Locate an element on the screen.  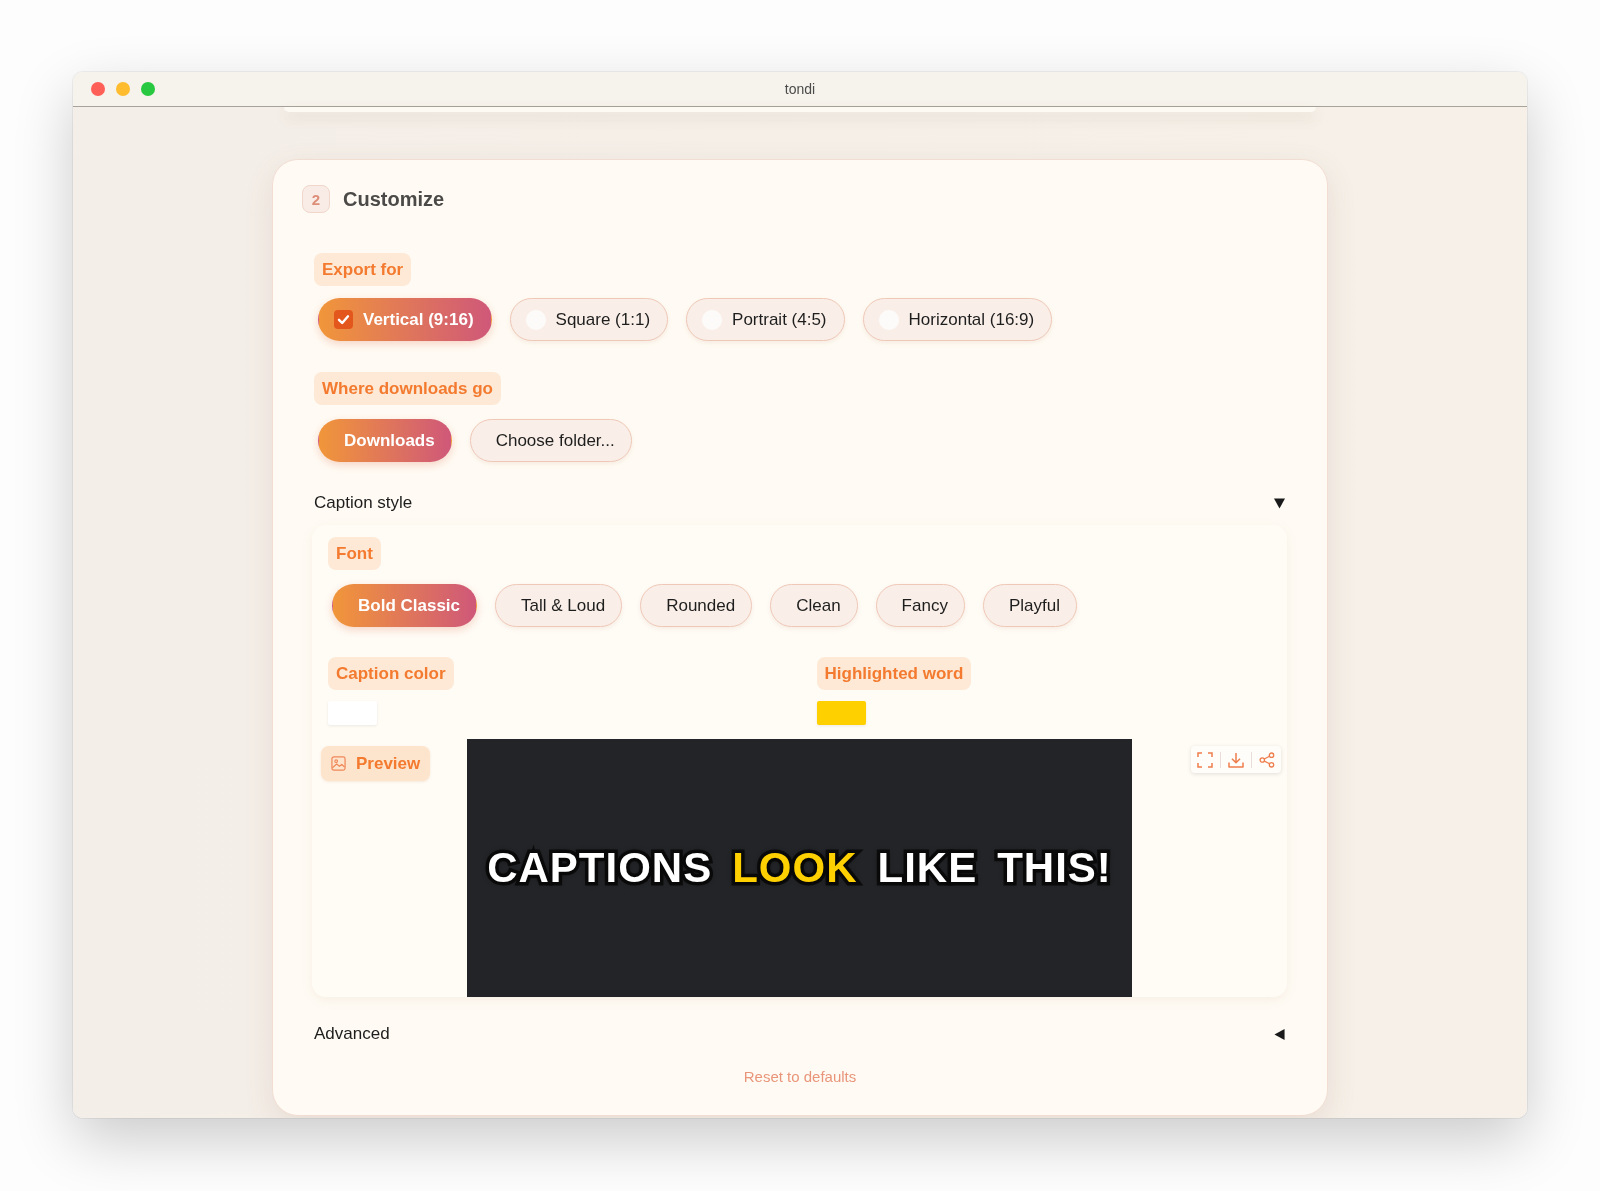
caption-word: THIS! is located at coordinates (1054, 868).